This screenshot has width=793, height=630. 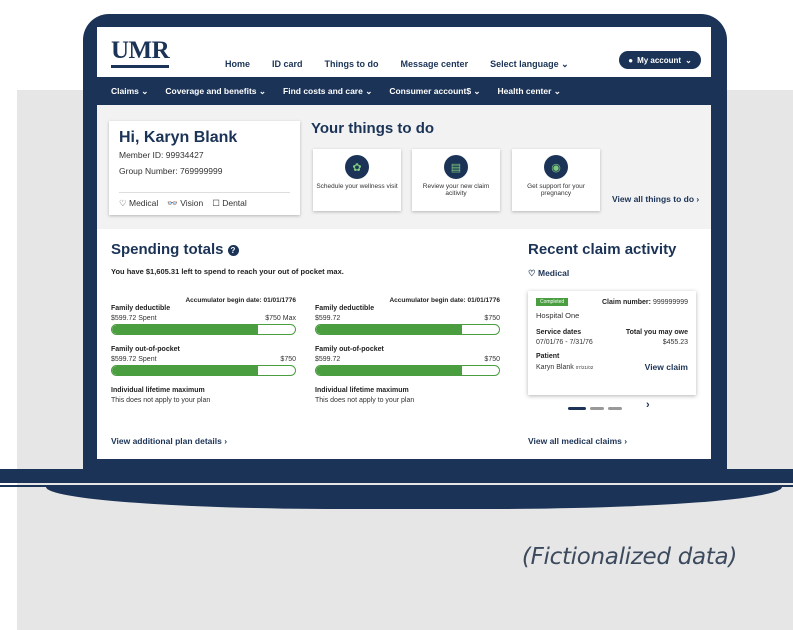 I want to click on recent-category: ♡ Medical, so click(x=548, y=273).